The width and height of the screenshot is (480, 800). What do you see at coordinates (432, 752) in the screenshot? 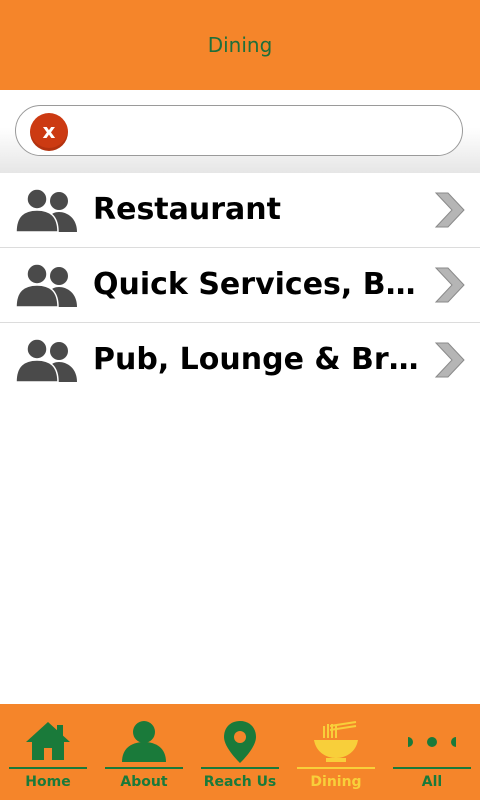
I see `tab-all: All` at bounding box center [432, 752].